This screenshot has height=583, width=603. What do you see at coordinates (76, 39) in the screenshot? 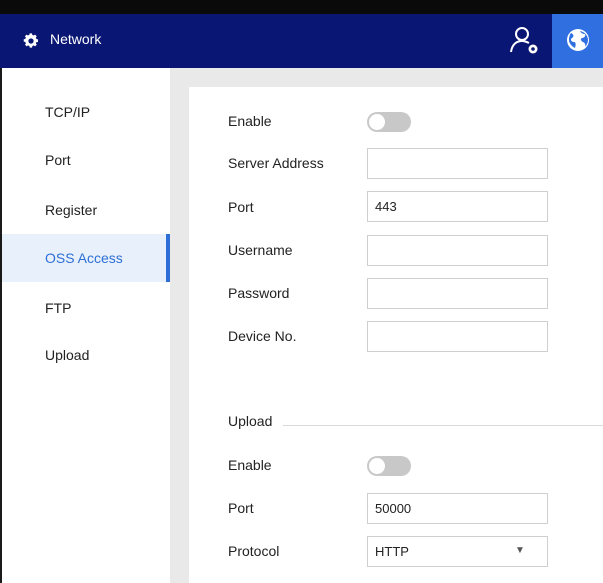
I see `page-title: Network` at bounding box center [76, 39].